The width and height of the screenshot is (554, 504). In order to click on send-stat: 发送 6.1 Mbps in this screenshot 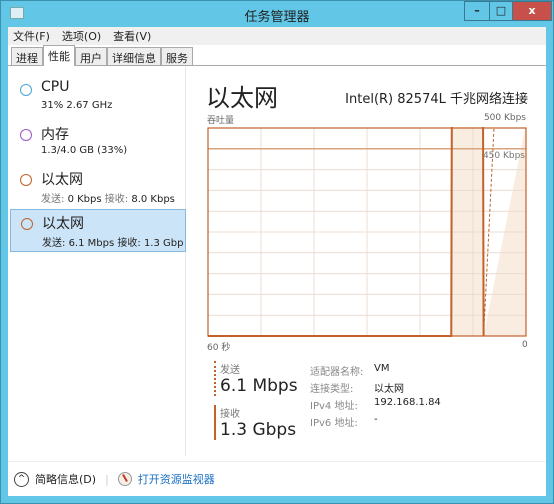, I will do `click(256, 378)`.